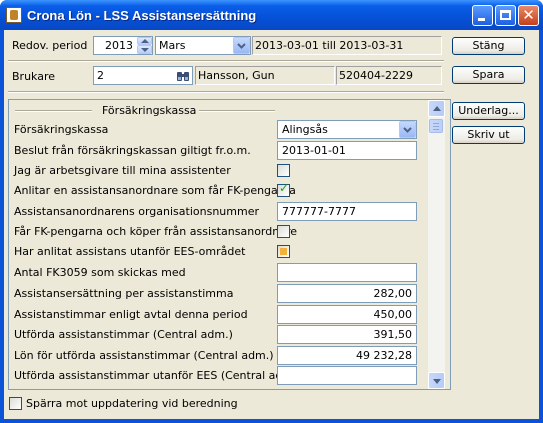 This screenshot has width=543, height=423. Describe the element at coordinates (436, 126) in the screenshot. I see `scroll-thumb` at that location.